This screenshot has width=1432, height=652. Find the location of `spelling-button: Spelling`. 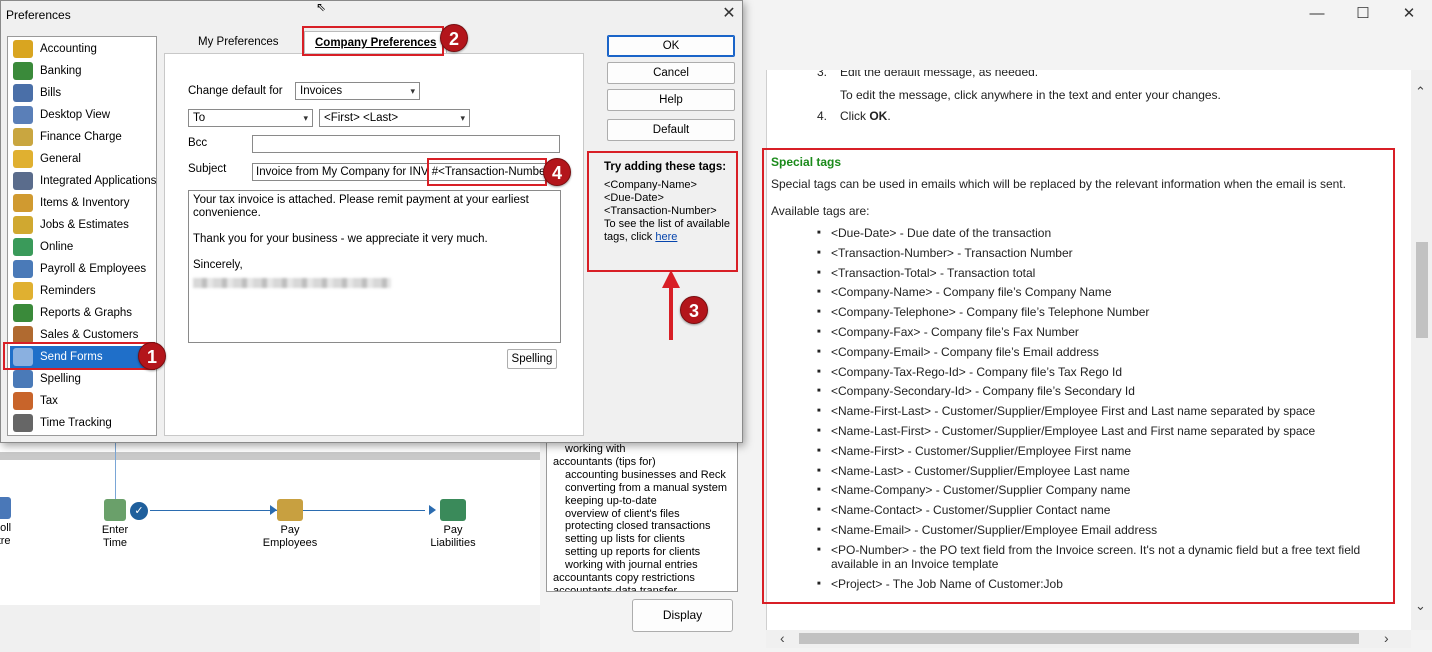

spelling-button: Spelling is located at coordinates (532, 359).